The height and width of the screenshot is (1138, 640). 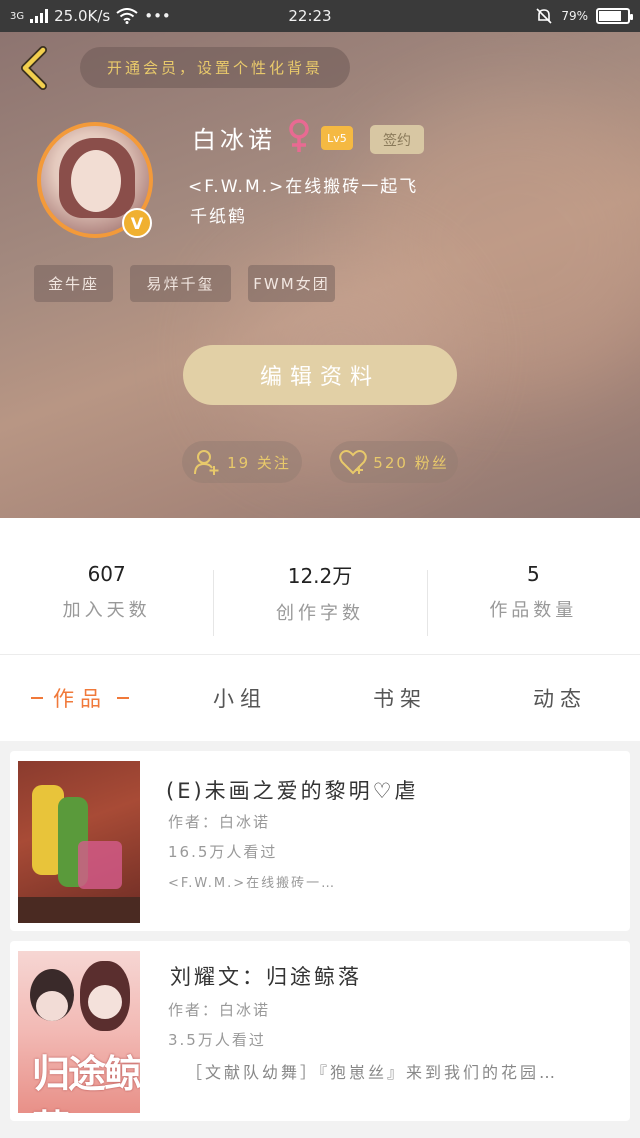 What do you see at coordinates (215, 67) in the screenshot?
I see `vip-banner: 开通会员，设置个性化背景` at bounding box center [215, 67].